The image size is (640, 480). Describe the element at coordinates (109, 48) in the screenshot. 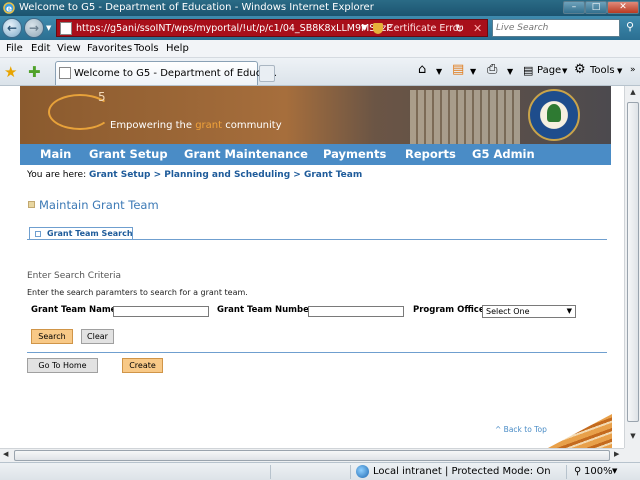

I see `menu-favorites: Favorites` at that location.